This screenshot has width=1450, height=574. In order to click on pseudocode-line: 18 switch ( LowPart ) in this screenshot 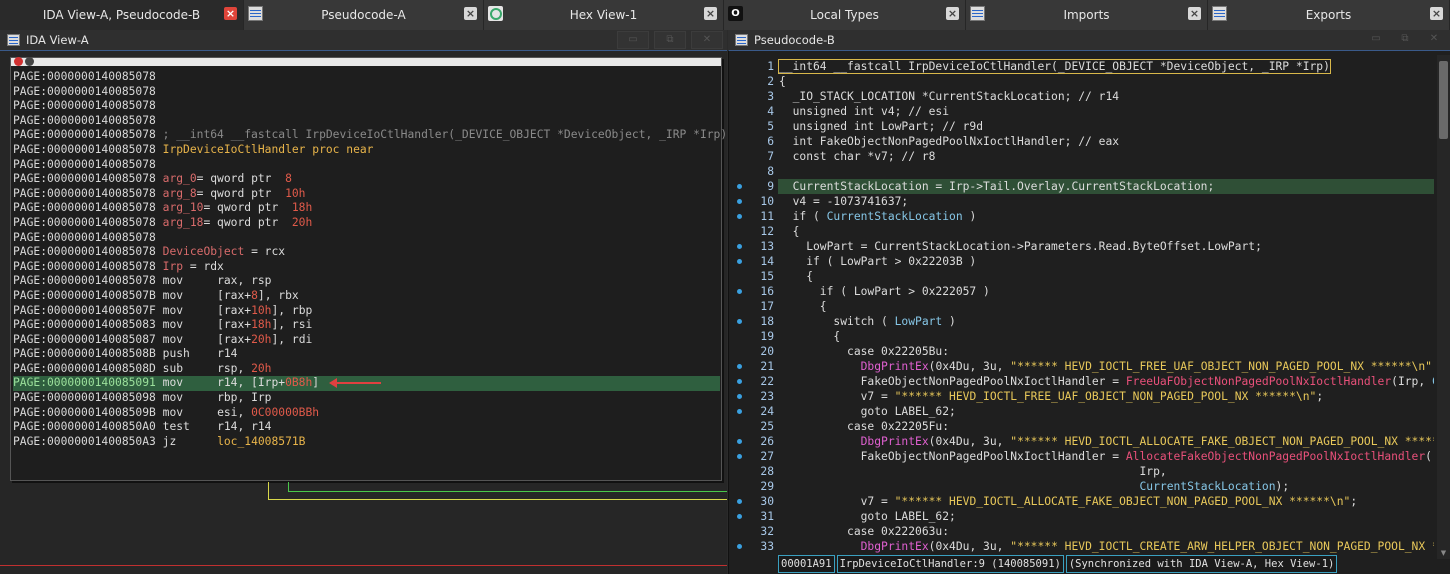, I will do `click(1081, 321)`.